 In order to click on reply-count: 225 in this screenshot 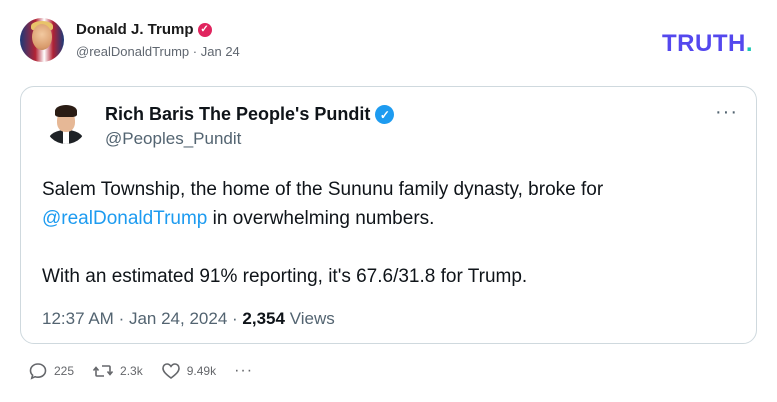, I will do `click(64, 371)`.